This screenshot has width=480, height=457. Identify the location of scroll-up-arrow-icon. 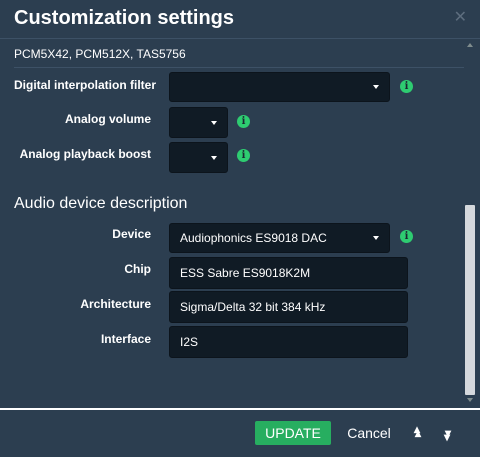
(470, 45).